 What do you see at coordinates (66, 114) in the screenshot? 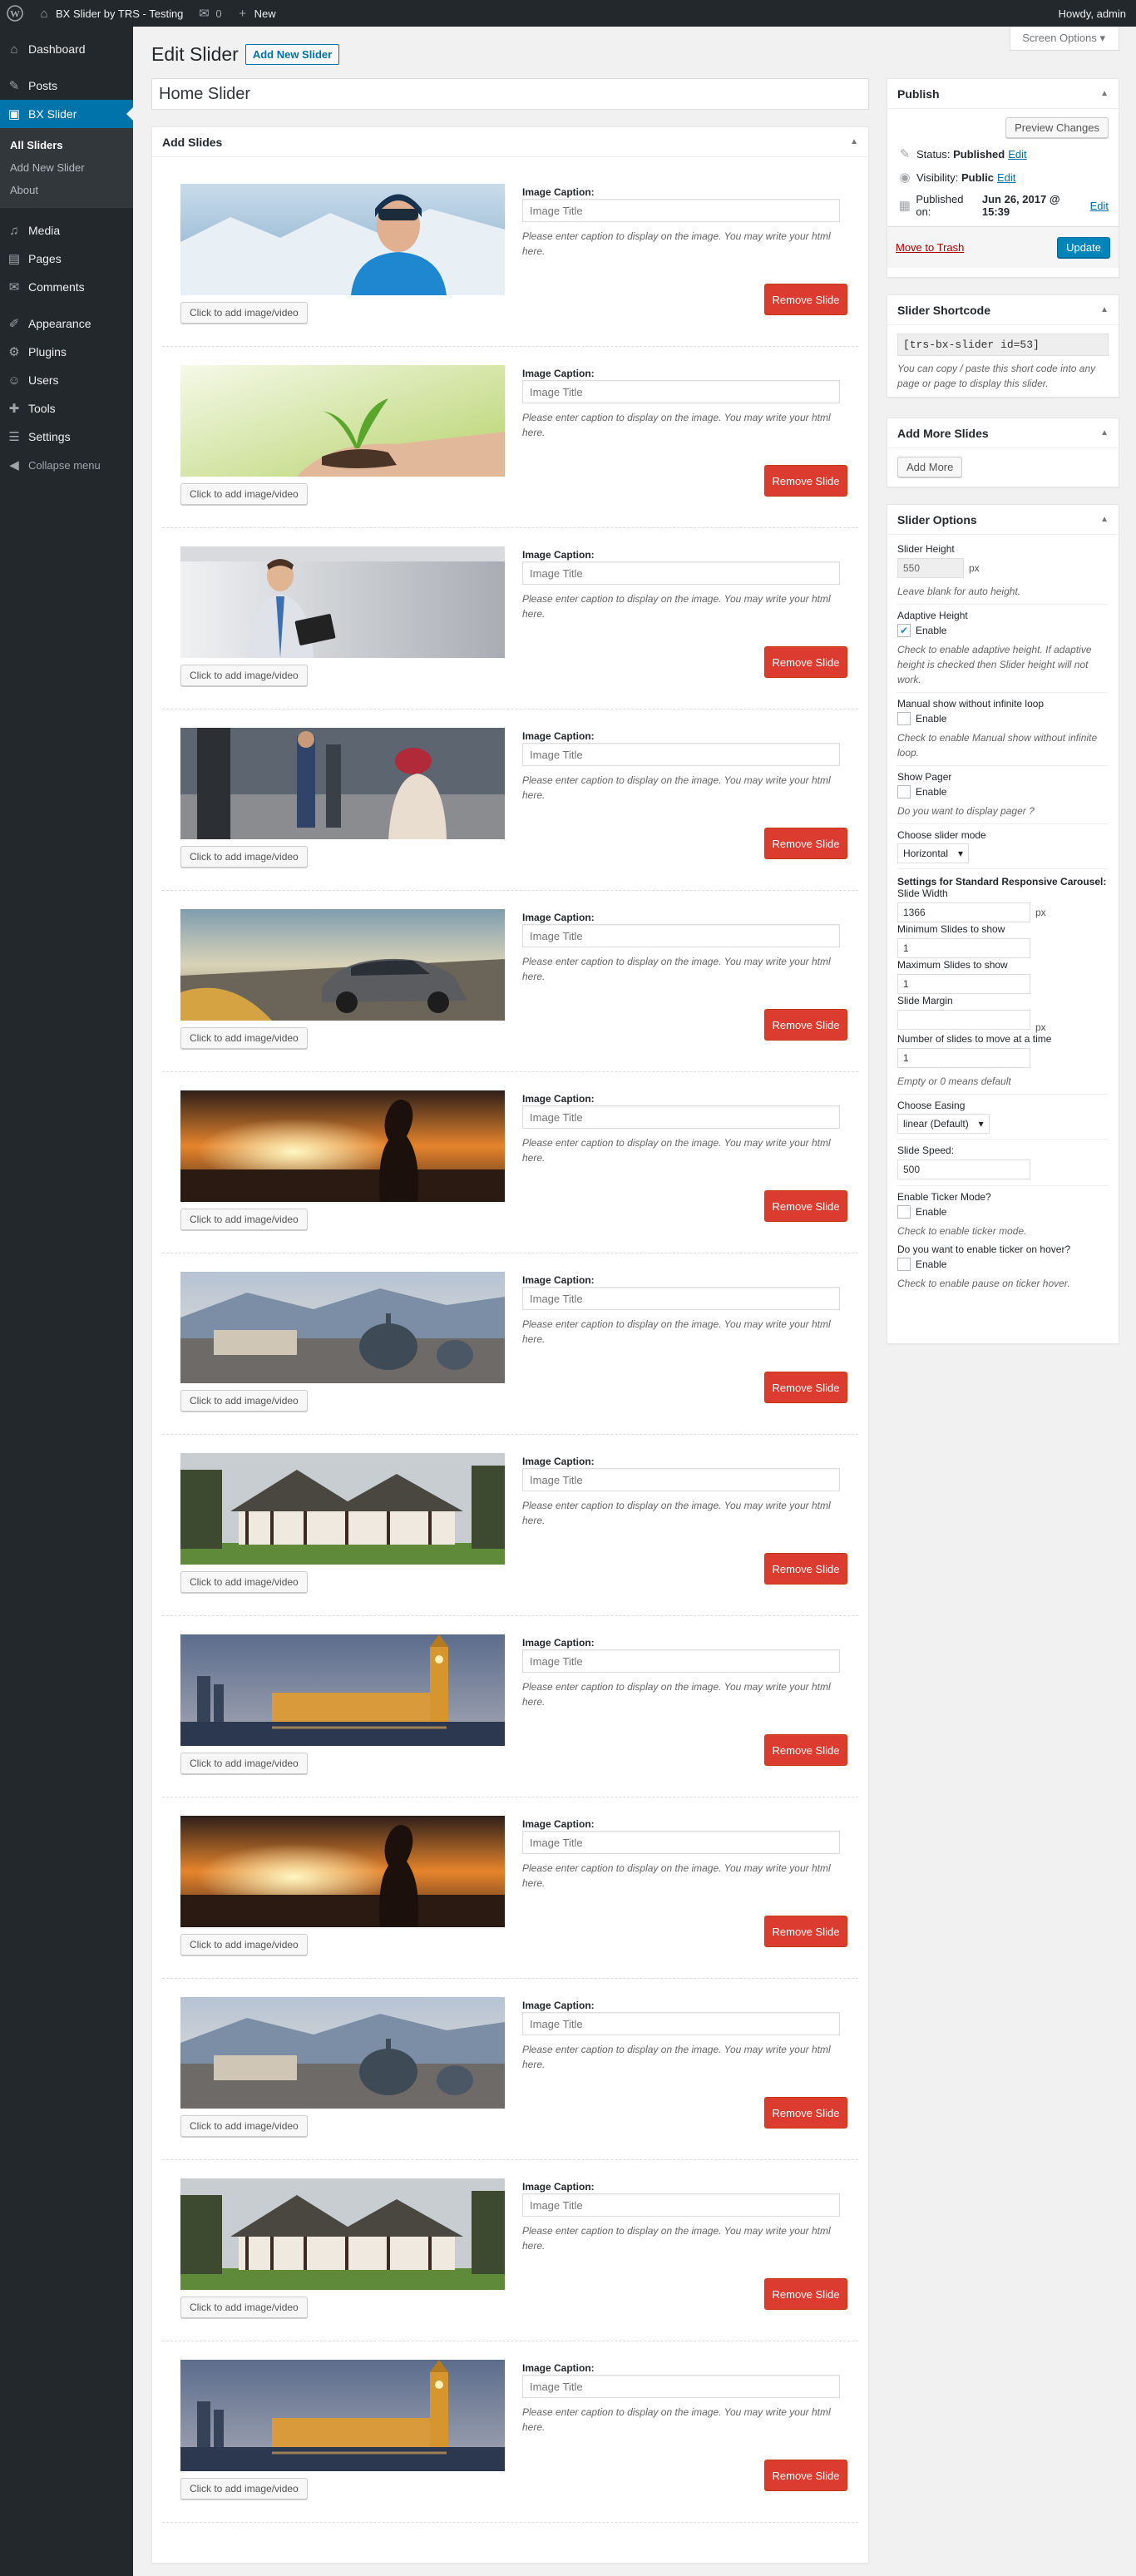
I see `sidebar-item-bx-slider: ▣ BX Slider` at bounding box center [66, 114].